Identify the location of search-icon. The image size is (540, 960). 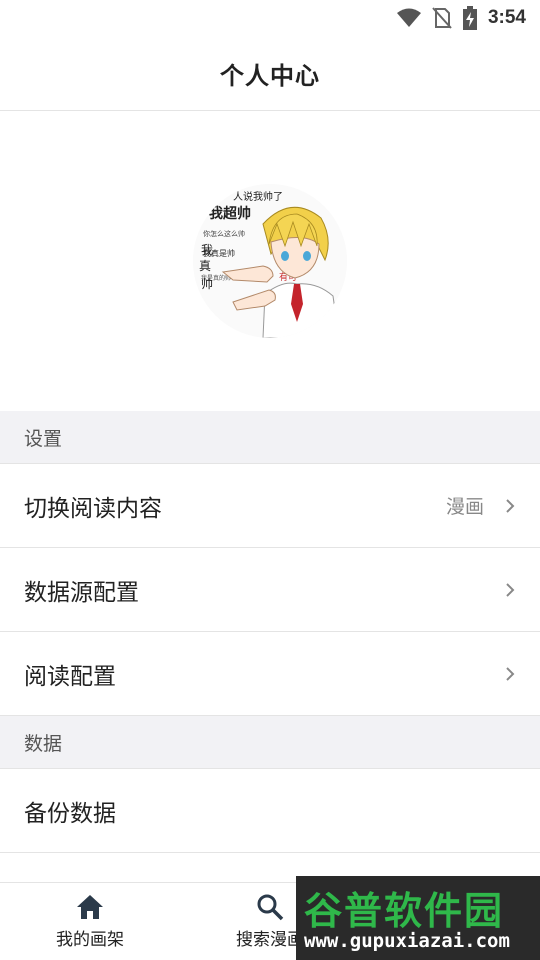
(270, 907).